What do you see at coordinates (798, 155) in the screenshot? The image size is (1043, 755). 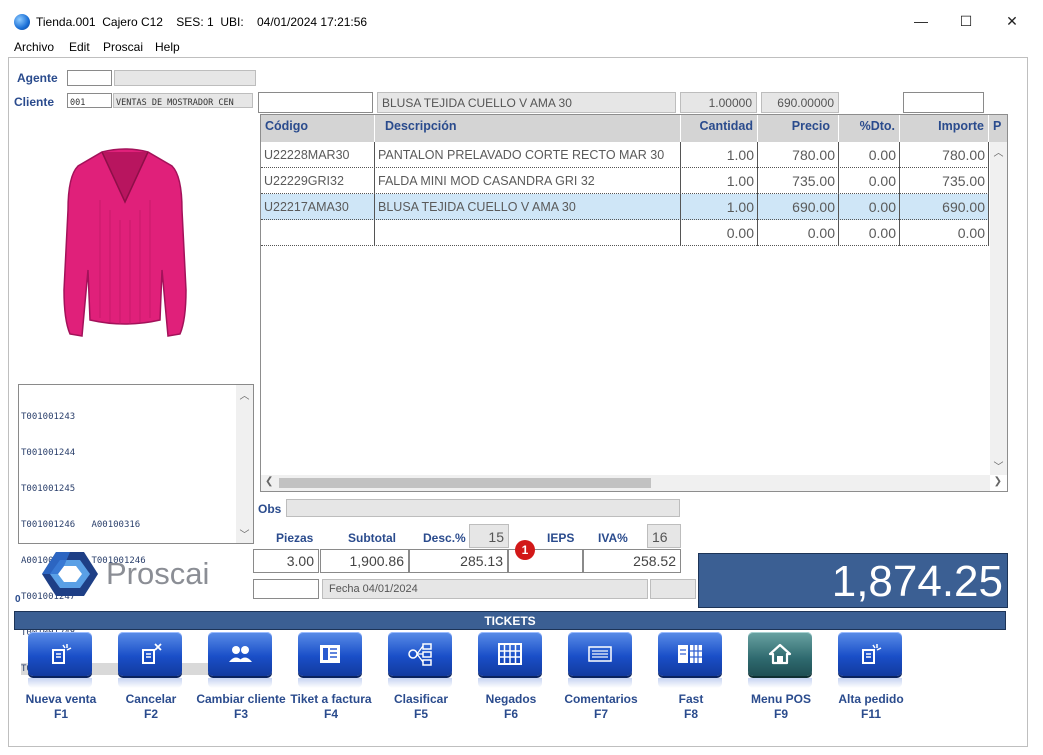 I see `cell-precio: 780.00` at bounding box center [798, 155].